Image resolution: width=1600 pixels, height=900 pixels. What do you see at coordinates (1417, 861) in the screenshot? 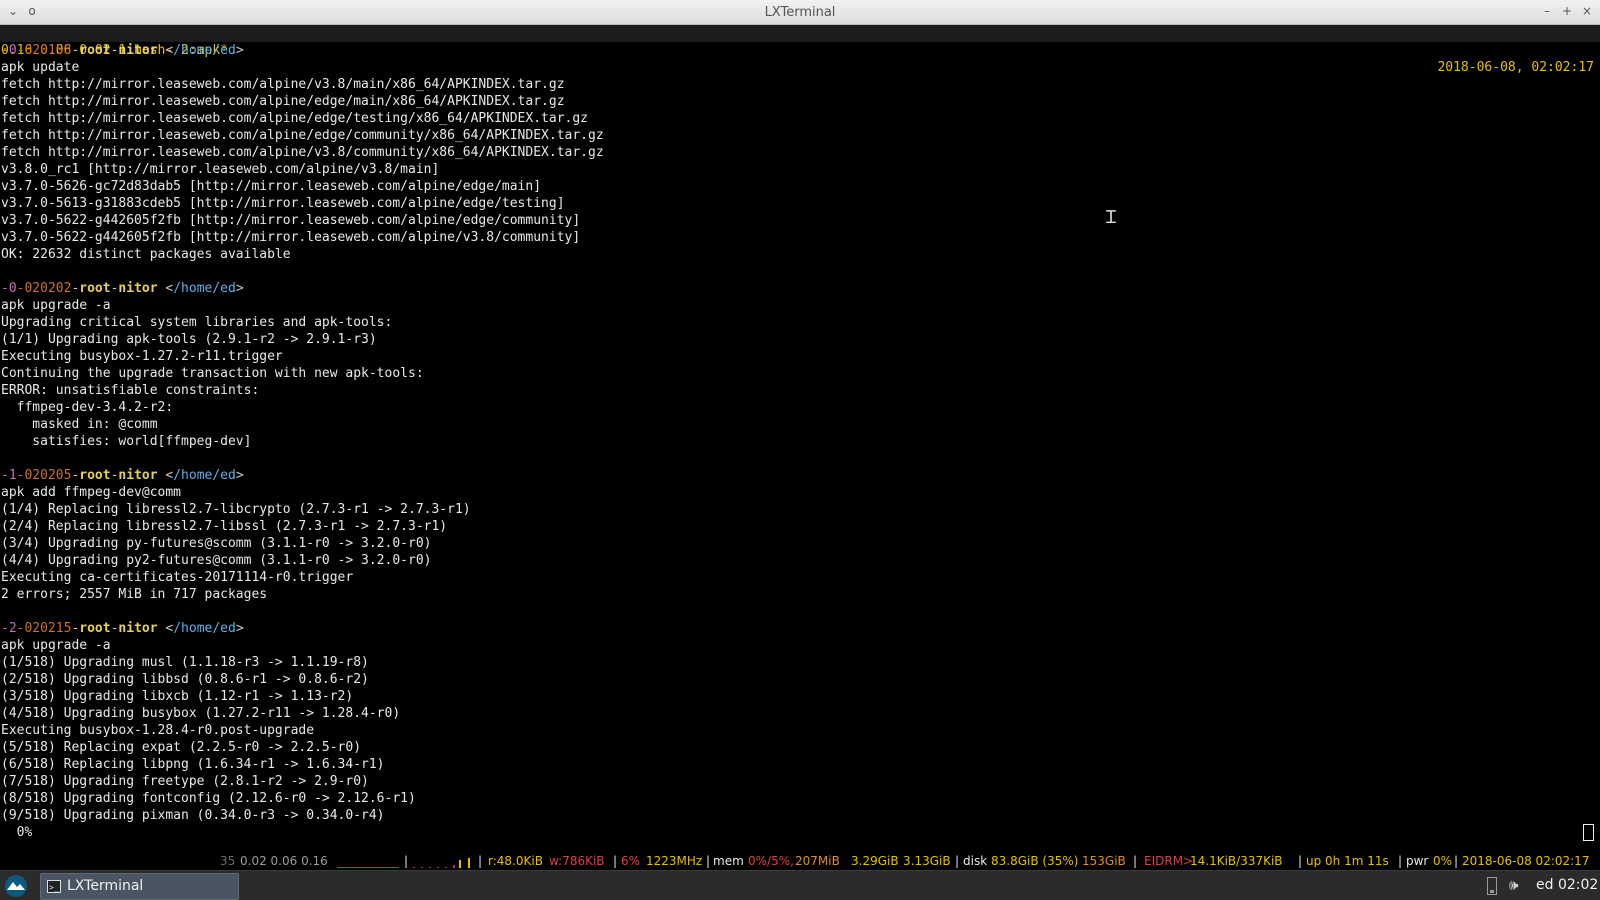
I see `pwr-label: pwr` at bounding box center [1417, 861].